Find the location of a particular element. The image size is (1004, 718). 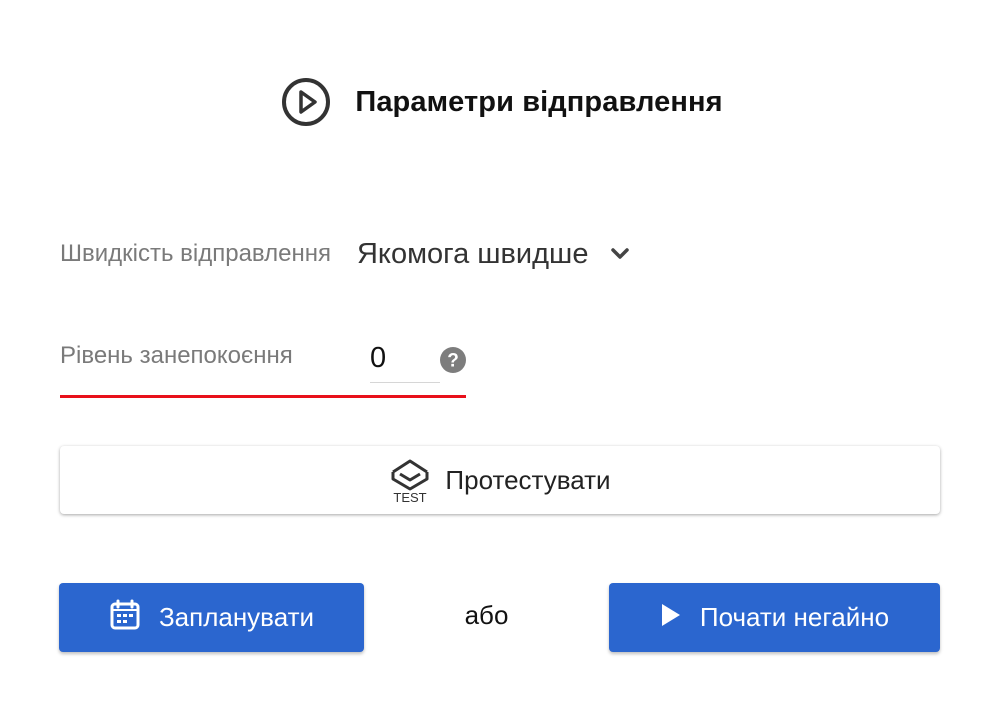

question-circle-icon: ? is located at coordinates (453, 360).